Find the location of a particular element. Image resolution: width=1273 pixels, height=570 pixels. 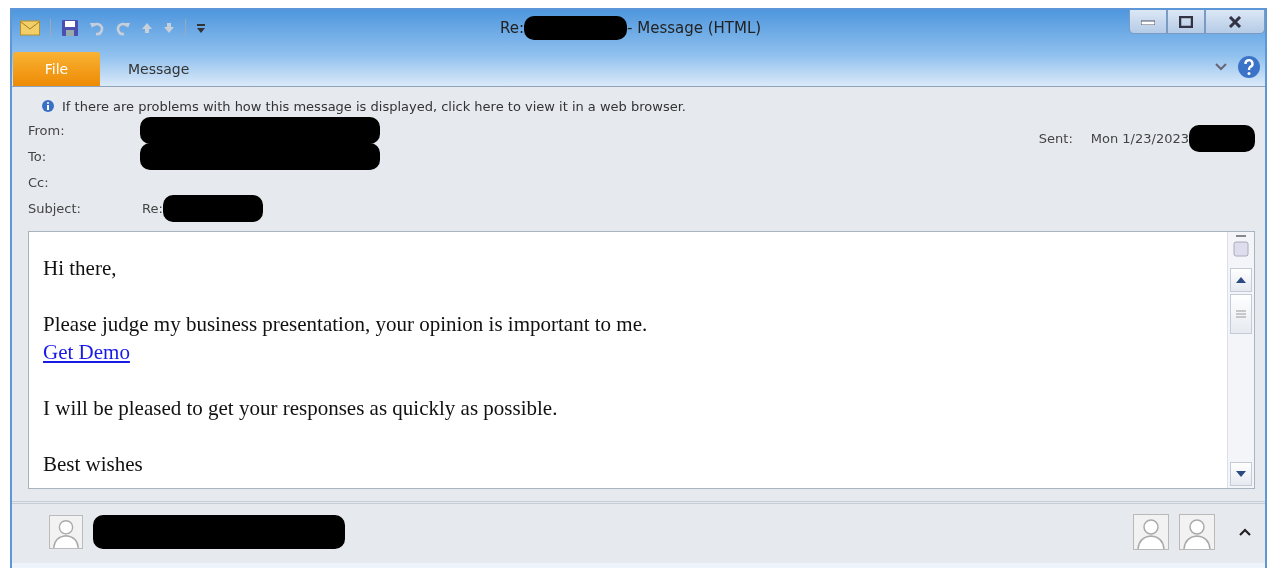

demo-link: Get Demo is located at coordinates (86, 352).